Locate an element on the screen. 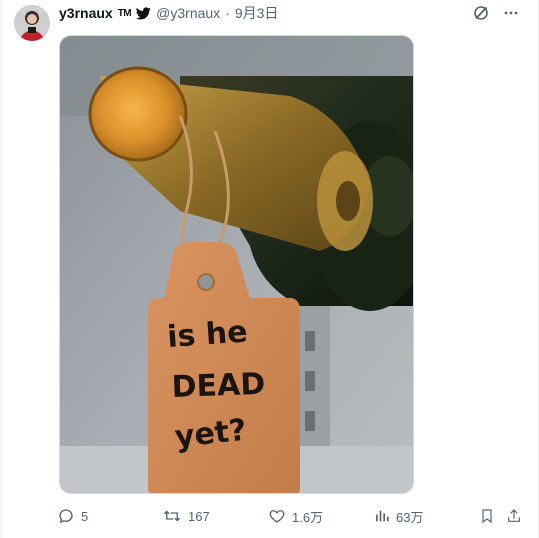  twitter-bird-icon is located at coordinates (143, 13).